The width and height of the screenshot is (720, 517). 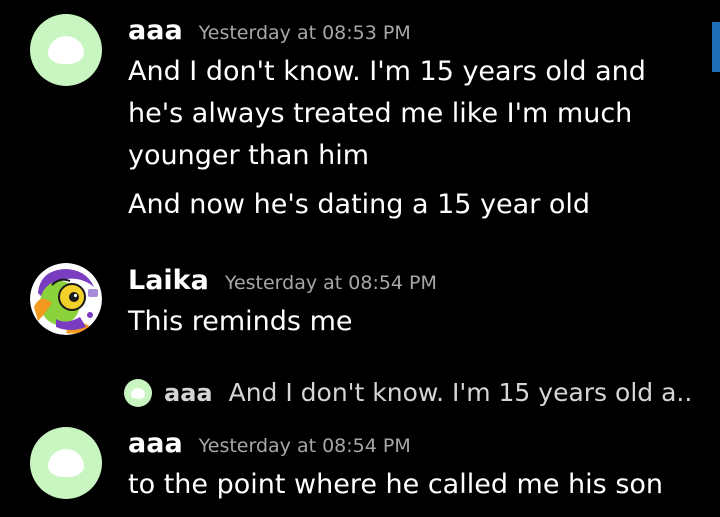 I want to click on message-header: Laika Yesterday at 08:54 PM, so click(x=282, y=280).